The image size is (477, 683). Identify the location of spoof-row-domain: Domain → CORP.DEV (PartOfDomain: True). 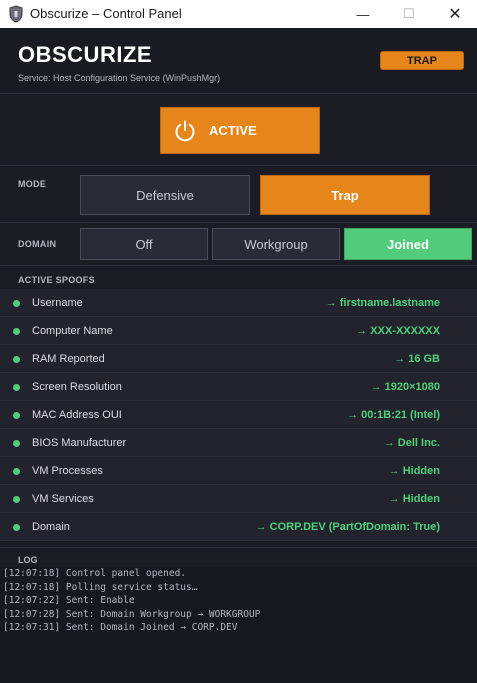
(238, 527).